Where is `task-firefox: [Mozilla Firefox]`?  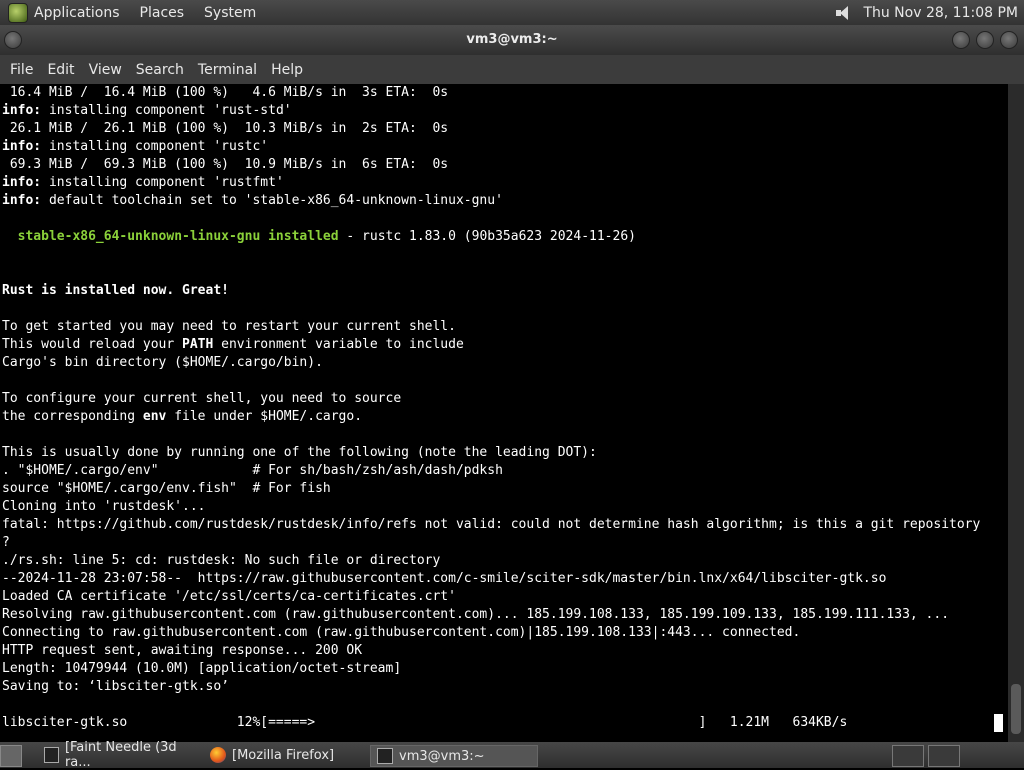
task-firefox: [Mozilla Firefox] is located at coordinates (283, 755).